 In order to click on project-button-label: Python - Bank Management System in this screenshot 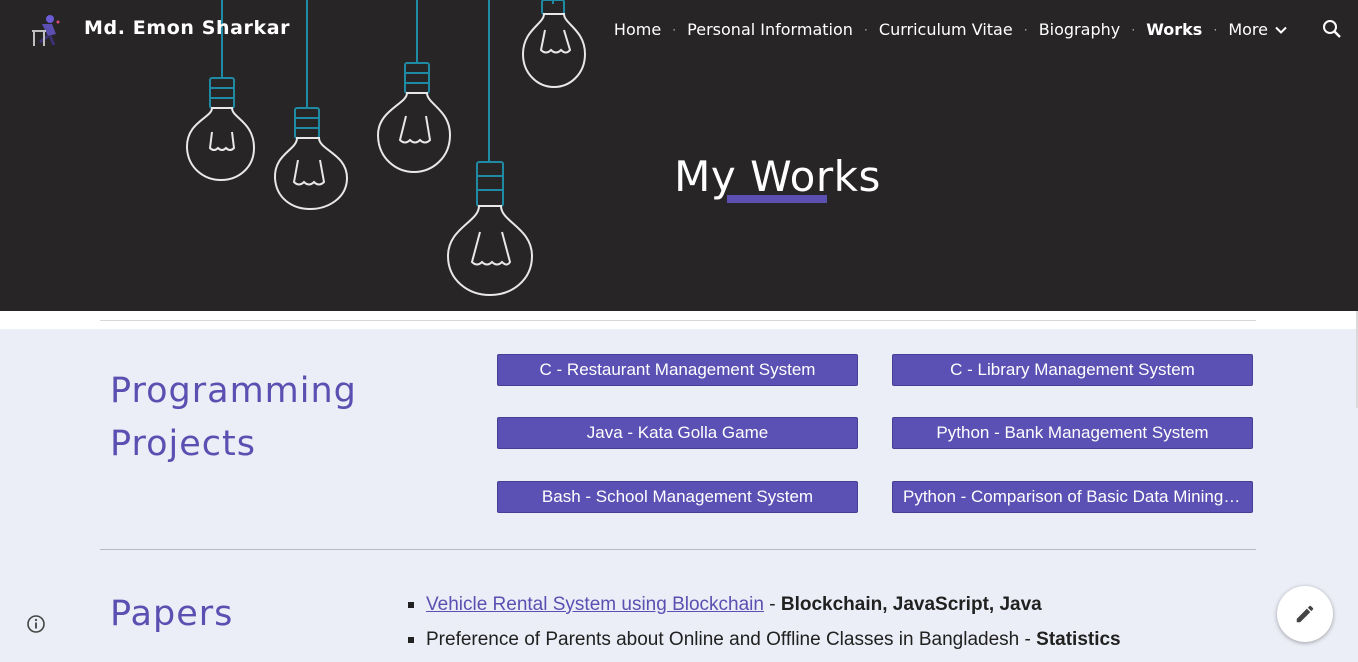, I will do `click(1072, 432)`.